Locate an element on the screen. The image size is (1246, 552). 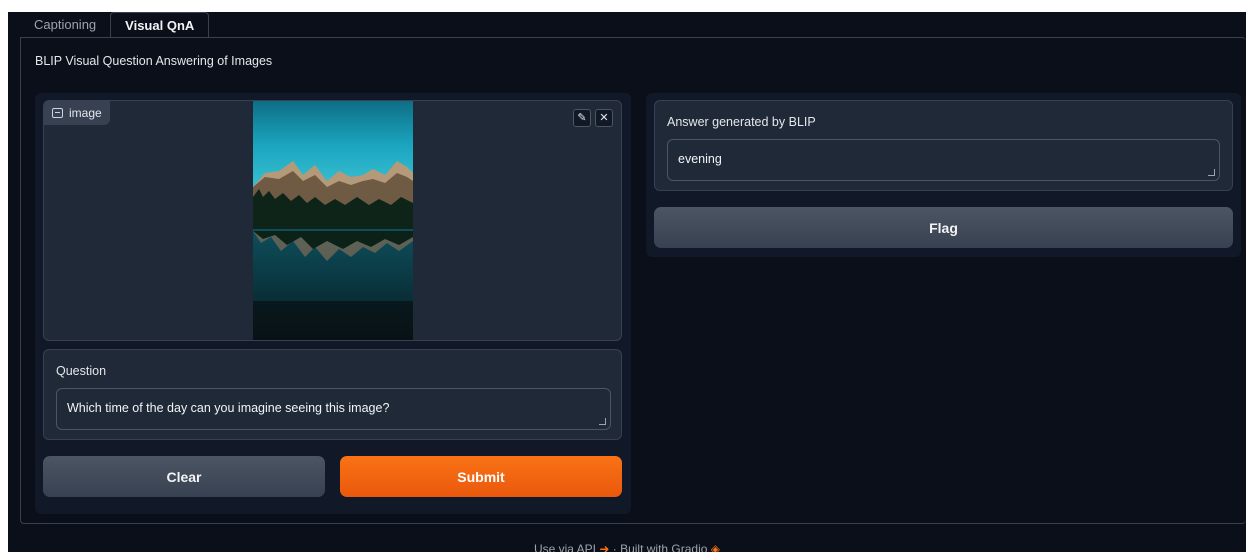
gradio-logo-icon: ◈ is located at coordinates (715, 547).